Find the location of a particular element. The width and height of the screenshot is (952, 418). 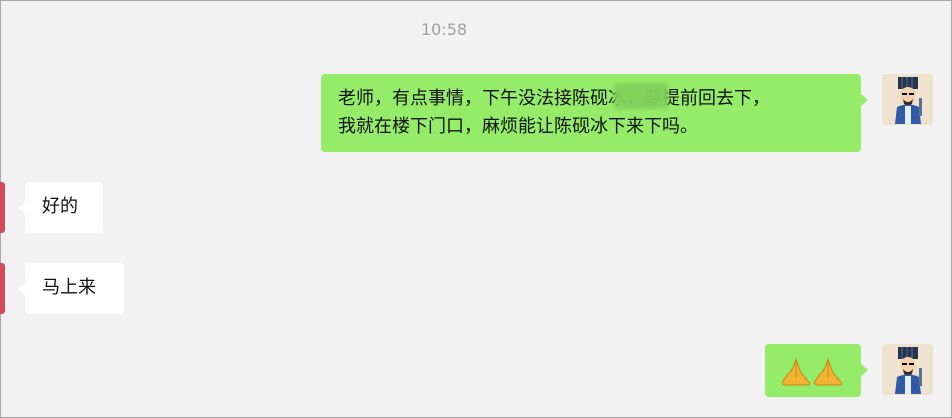

message-bubble-incoming: 好的 is located at coordinates (60, 207).